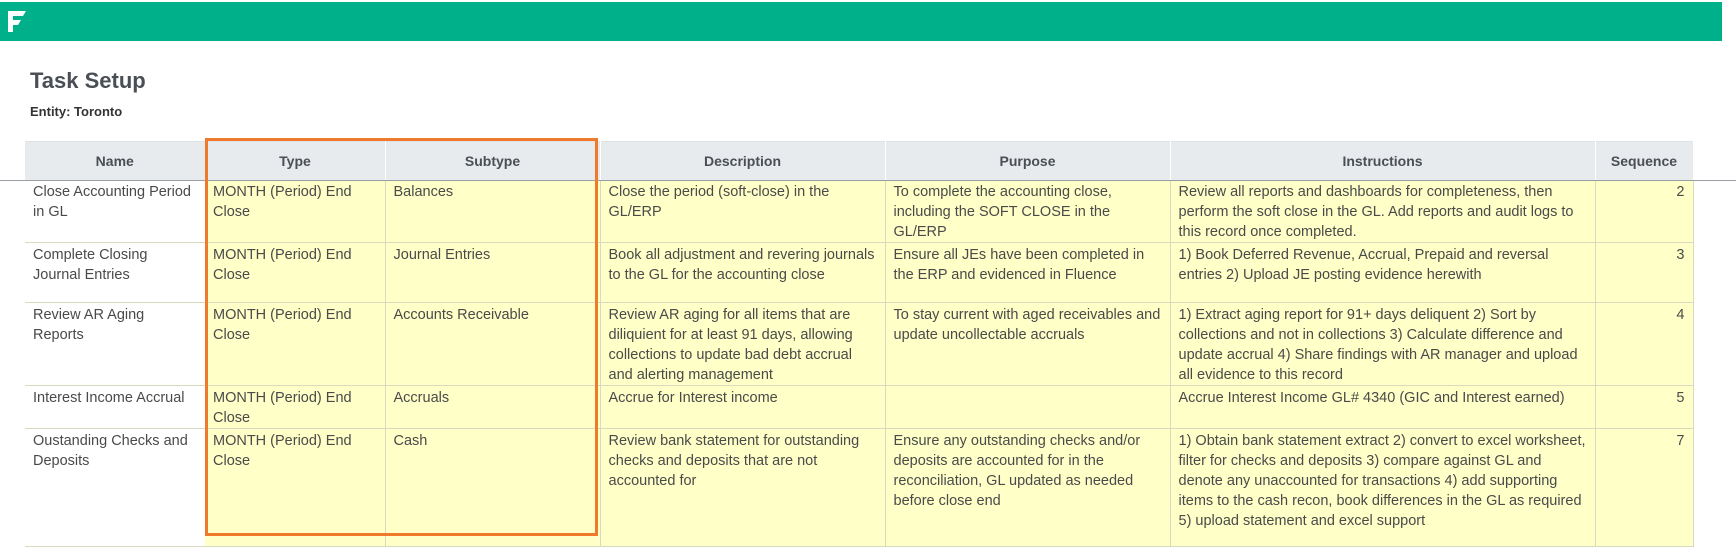 The height and width of the screenshot is (547, 1736). I want to click on cell-name: Review AR Aging Reports, so click(115, 344).